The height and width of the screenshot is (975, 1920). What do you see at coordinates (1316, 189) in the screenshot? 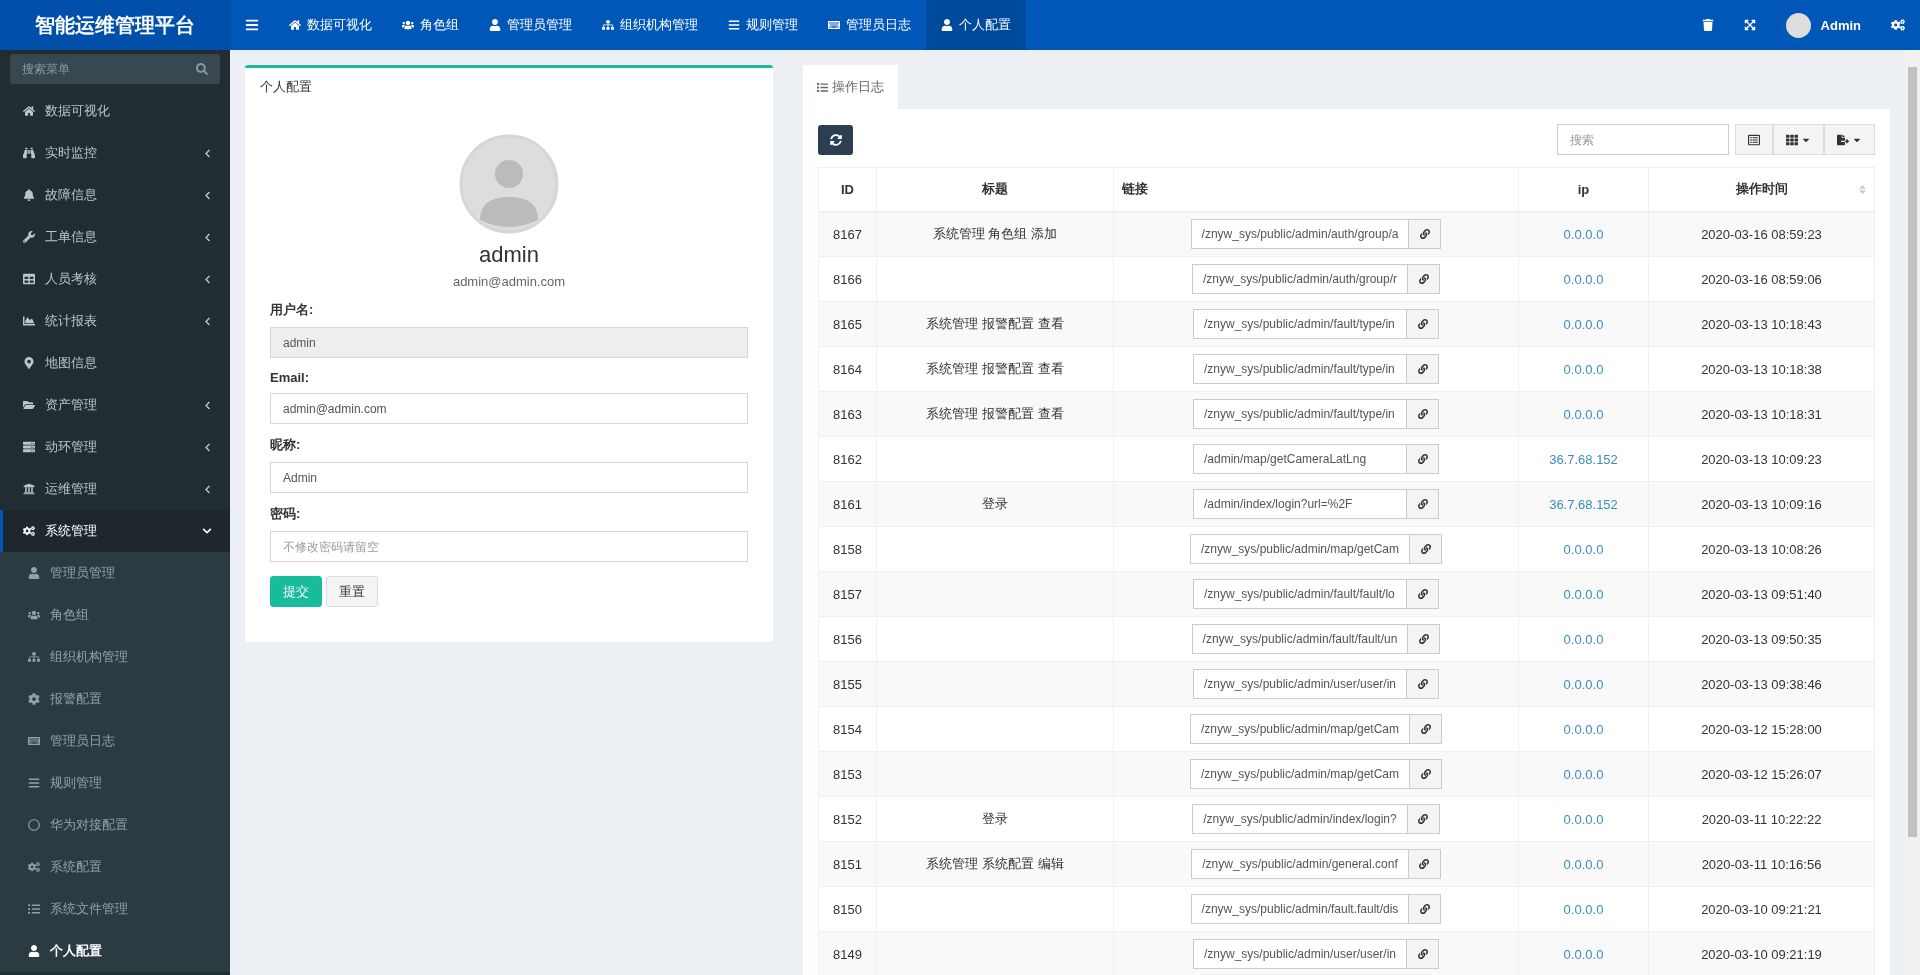
I see `column-header: 链接` at bounding box center [1316, 189].